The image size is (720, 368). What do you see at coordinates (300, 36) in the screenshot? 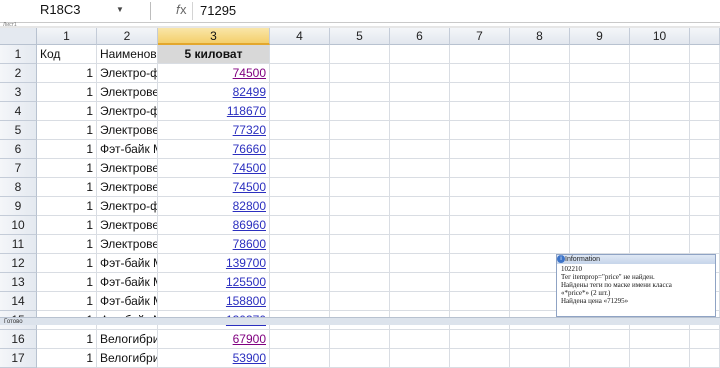
I see `column-header-4: 4` at bounding box center [300, 36].